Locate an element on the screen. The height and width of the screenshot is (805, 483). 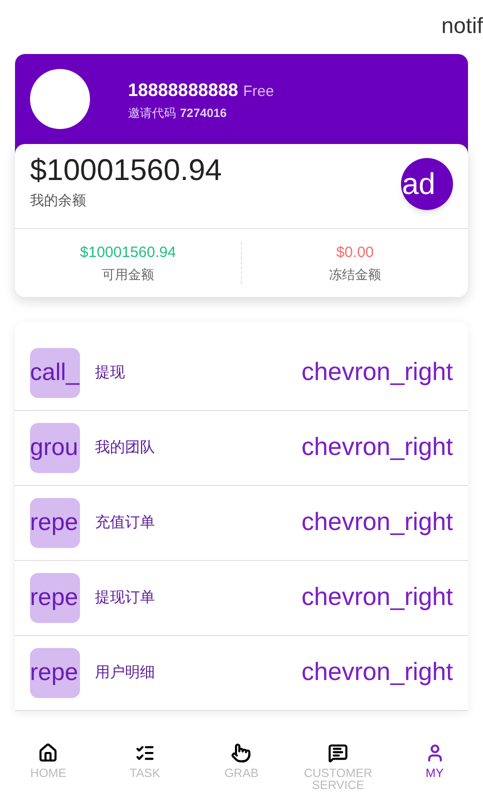
invite-label: 邀请代码 is located at coordinates (152, 113).